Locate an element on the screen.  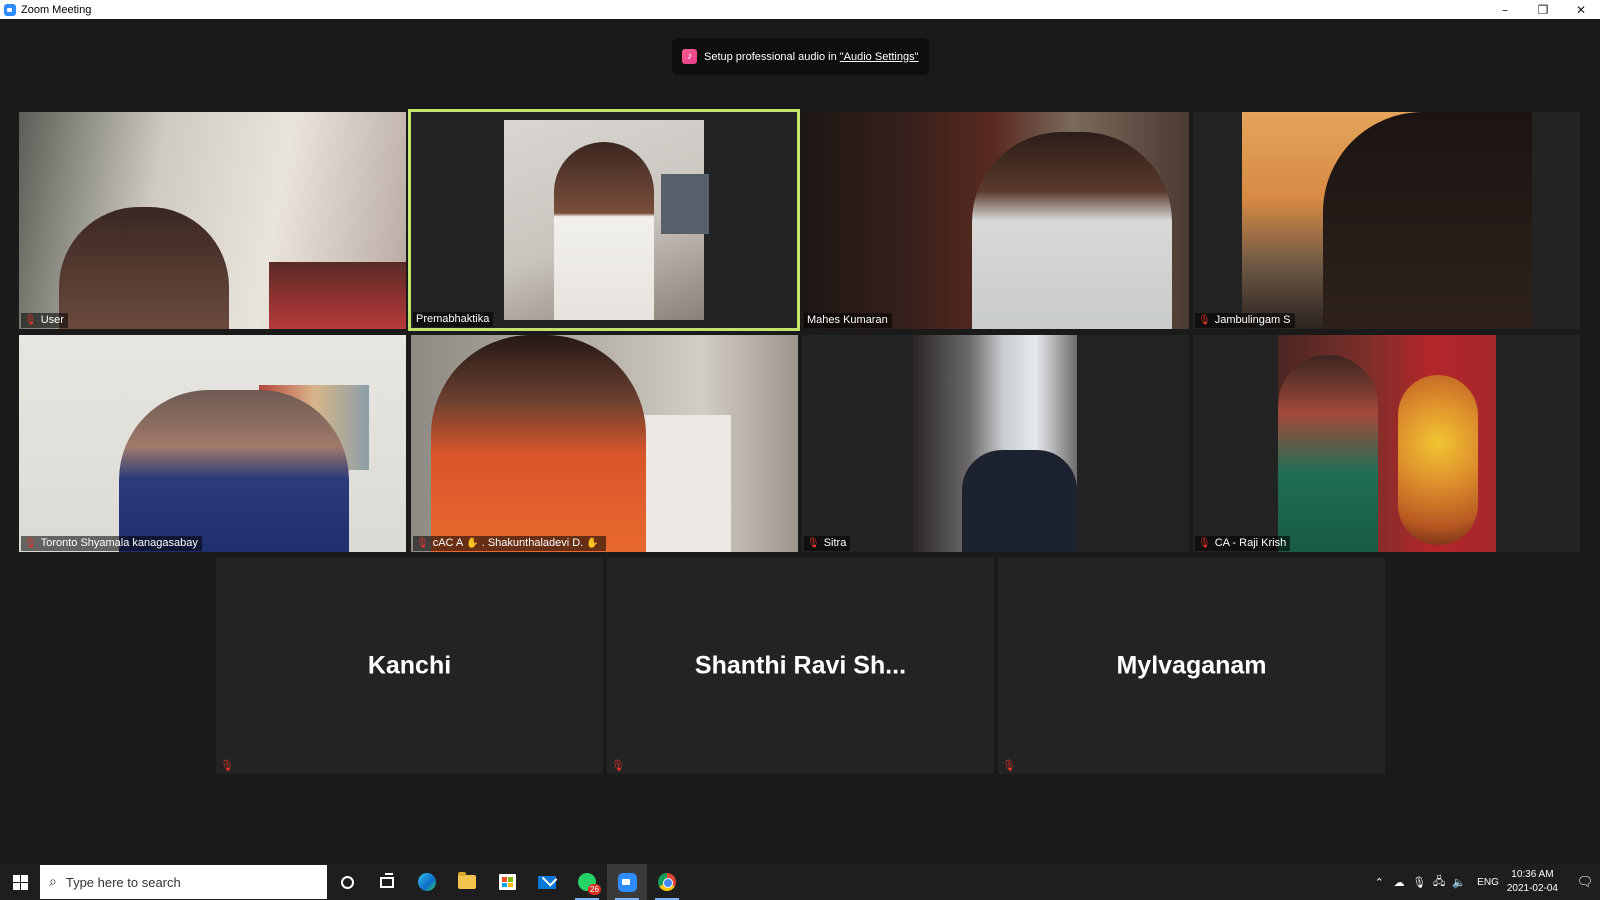
participant-name: CA - Raji Krish is located at coordinates (1250, 543).